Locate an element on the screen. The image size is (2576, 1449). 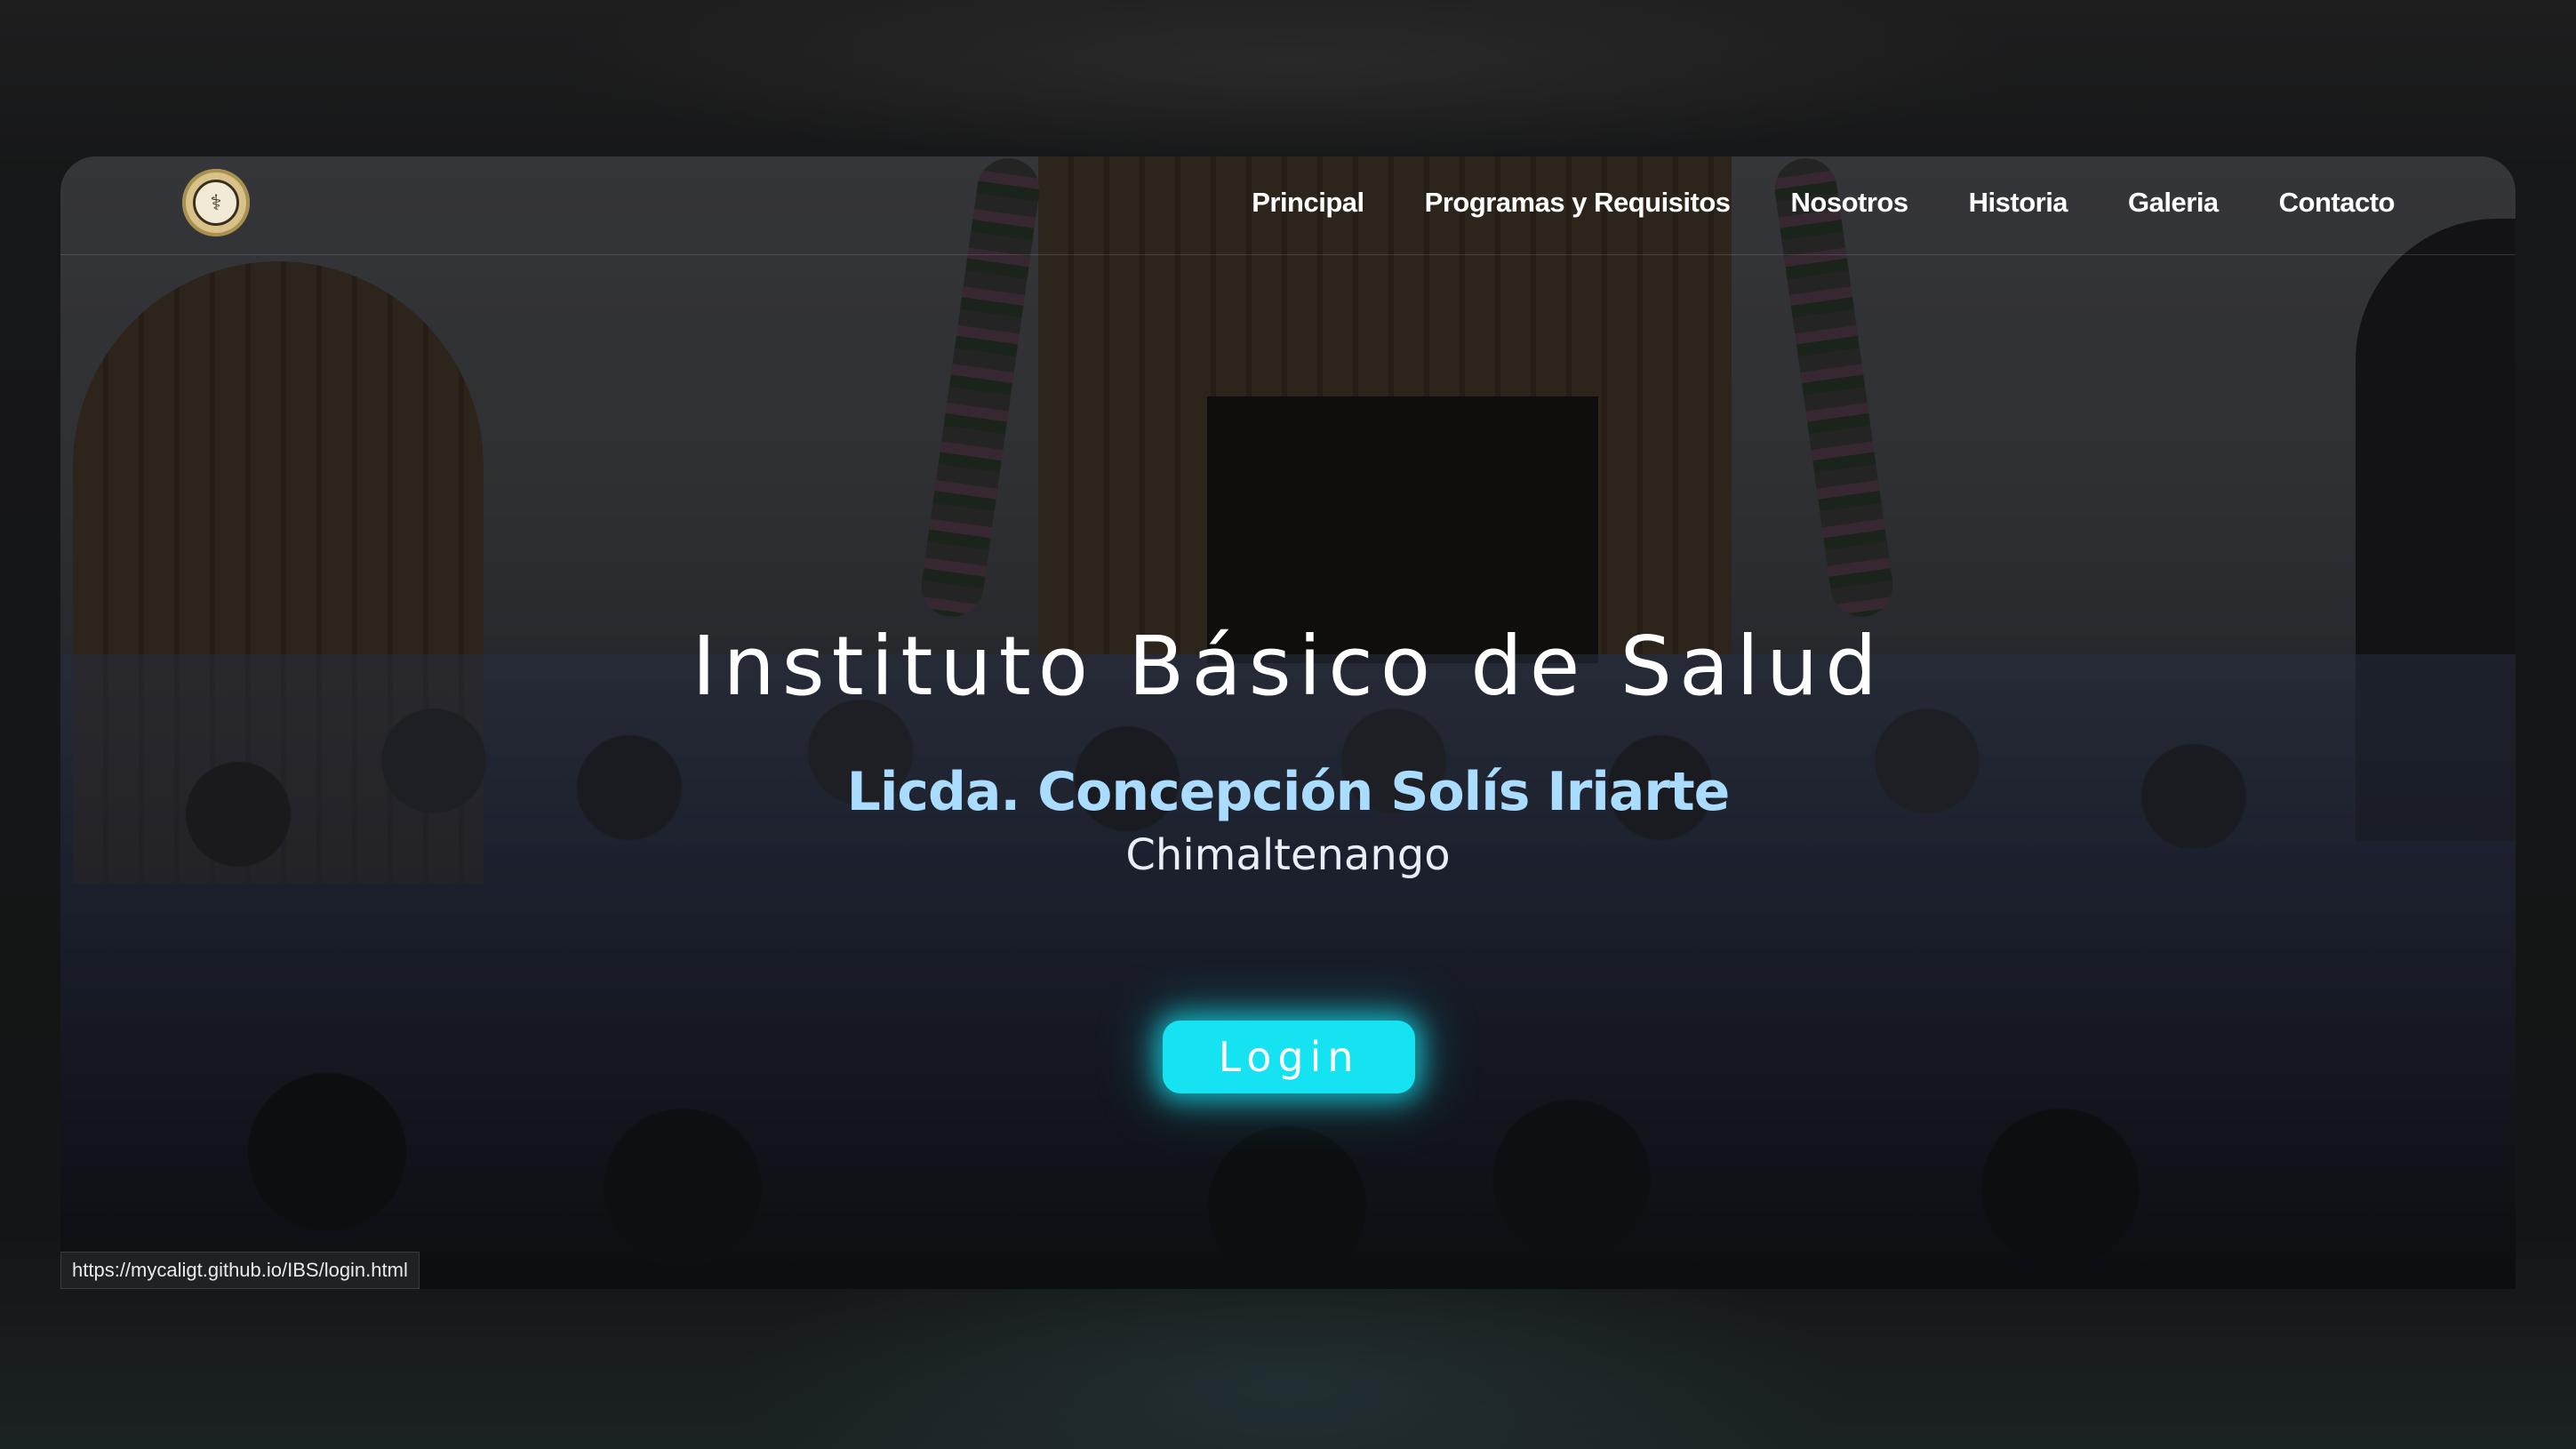
hero-city: Chimaltenango is located at coordinates (1288, 855).